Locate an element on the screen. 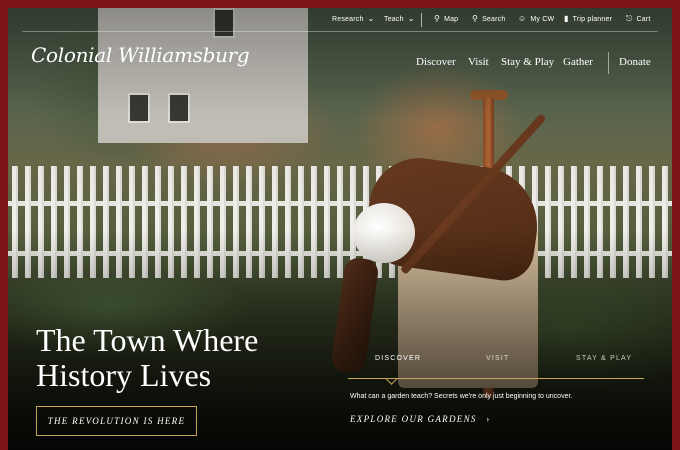  search-link: ⚲ Search is located at coordinates (488, 19).